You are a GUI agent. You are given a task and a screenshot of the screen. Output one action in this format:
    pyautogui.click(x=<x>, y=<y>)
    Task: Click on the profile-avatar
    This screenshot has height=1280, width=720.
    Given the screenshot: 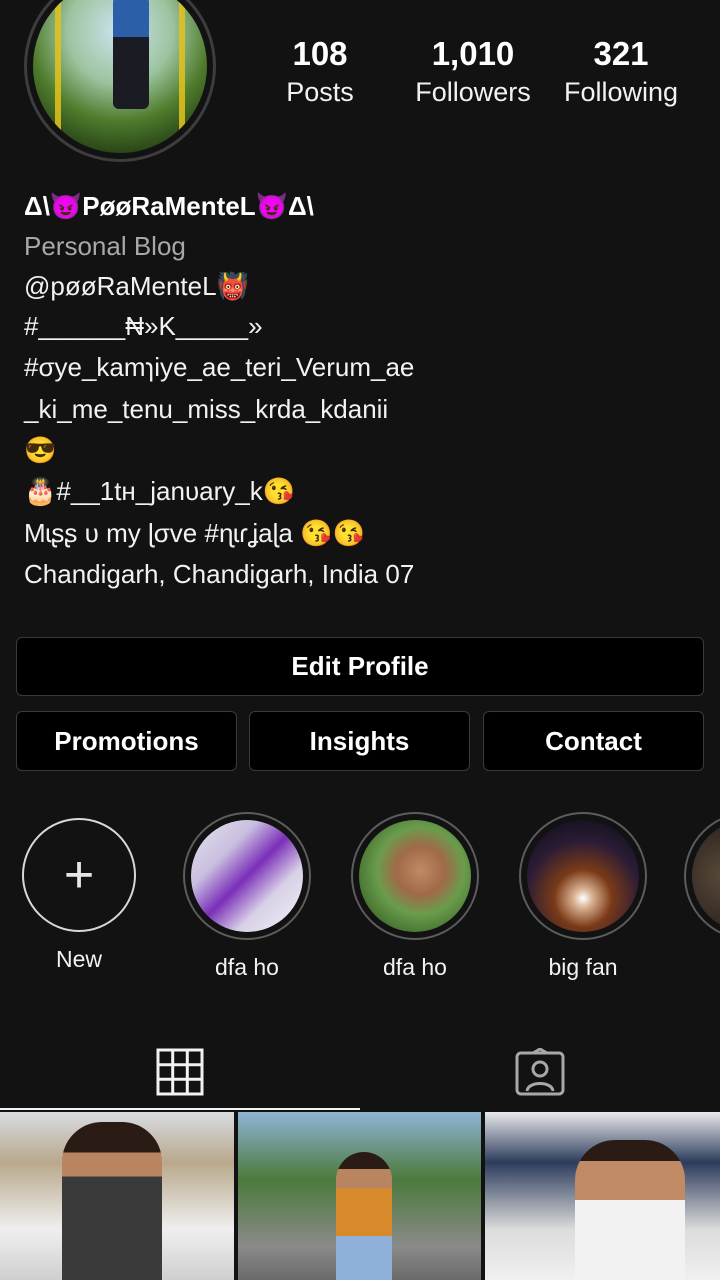 What is the action you would take?
    pyautogui.click(x=120, y=81)
    